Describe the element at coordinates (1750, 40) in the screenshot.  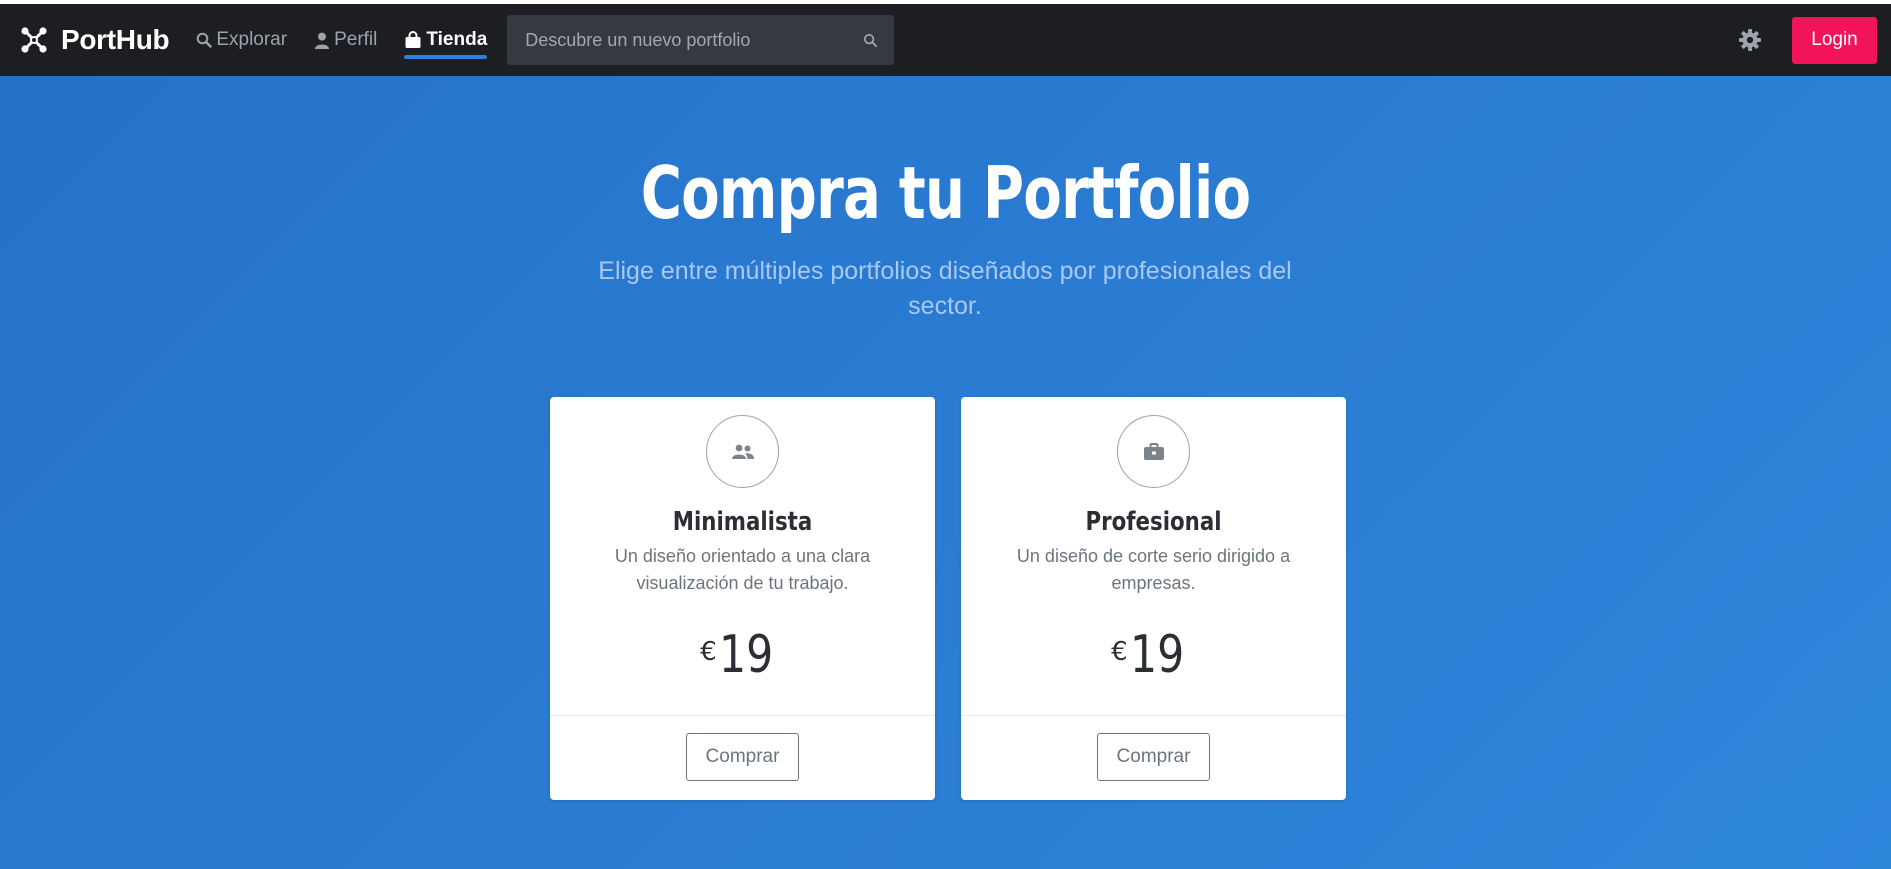
I see `gear-icon` at that location.